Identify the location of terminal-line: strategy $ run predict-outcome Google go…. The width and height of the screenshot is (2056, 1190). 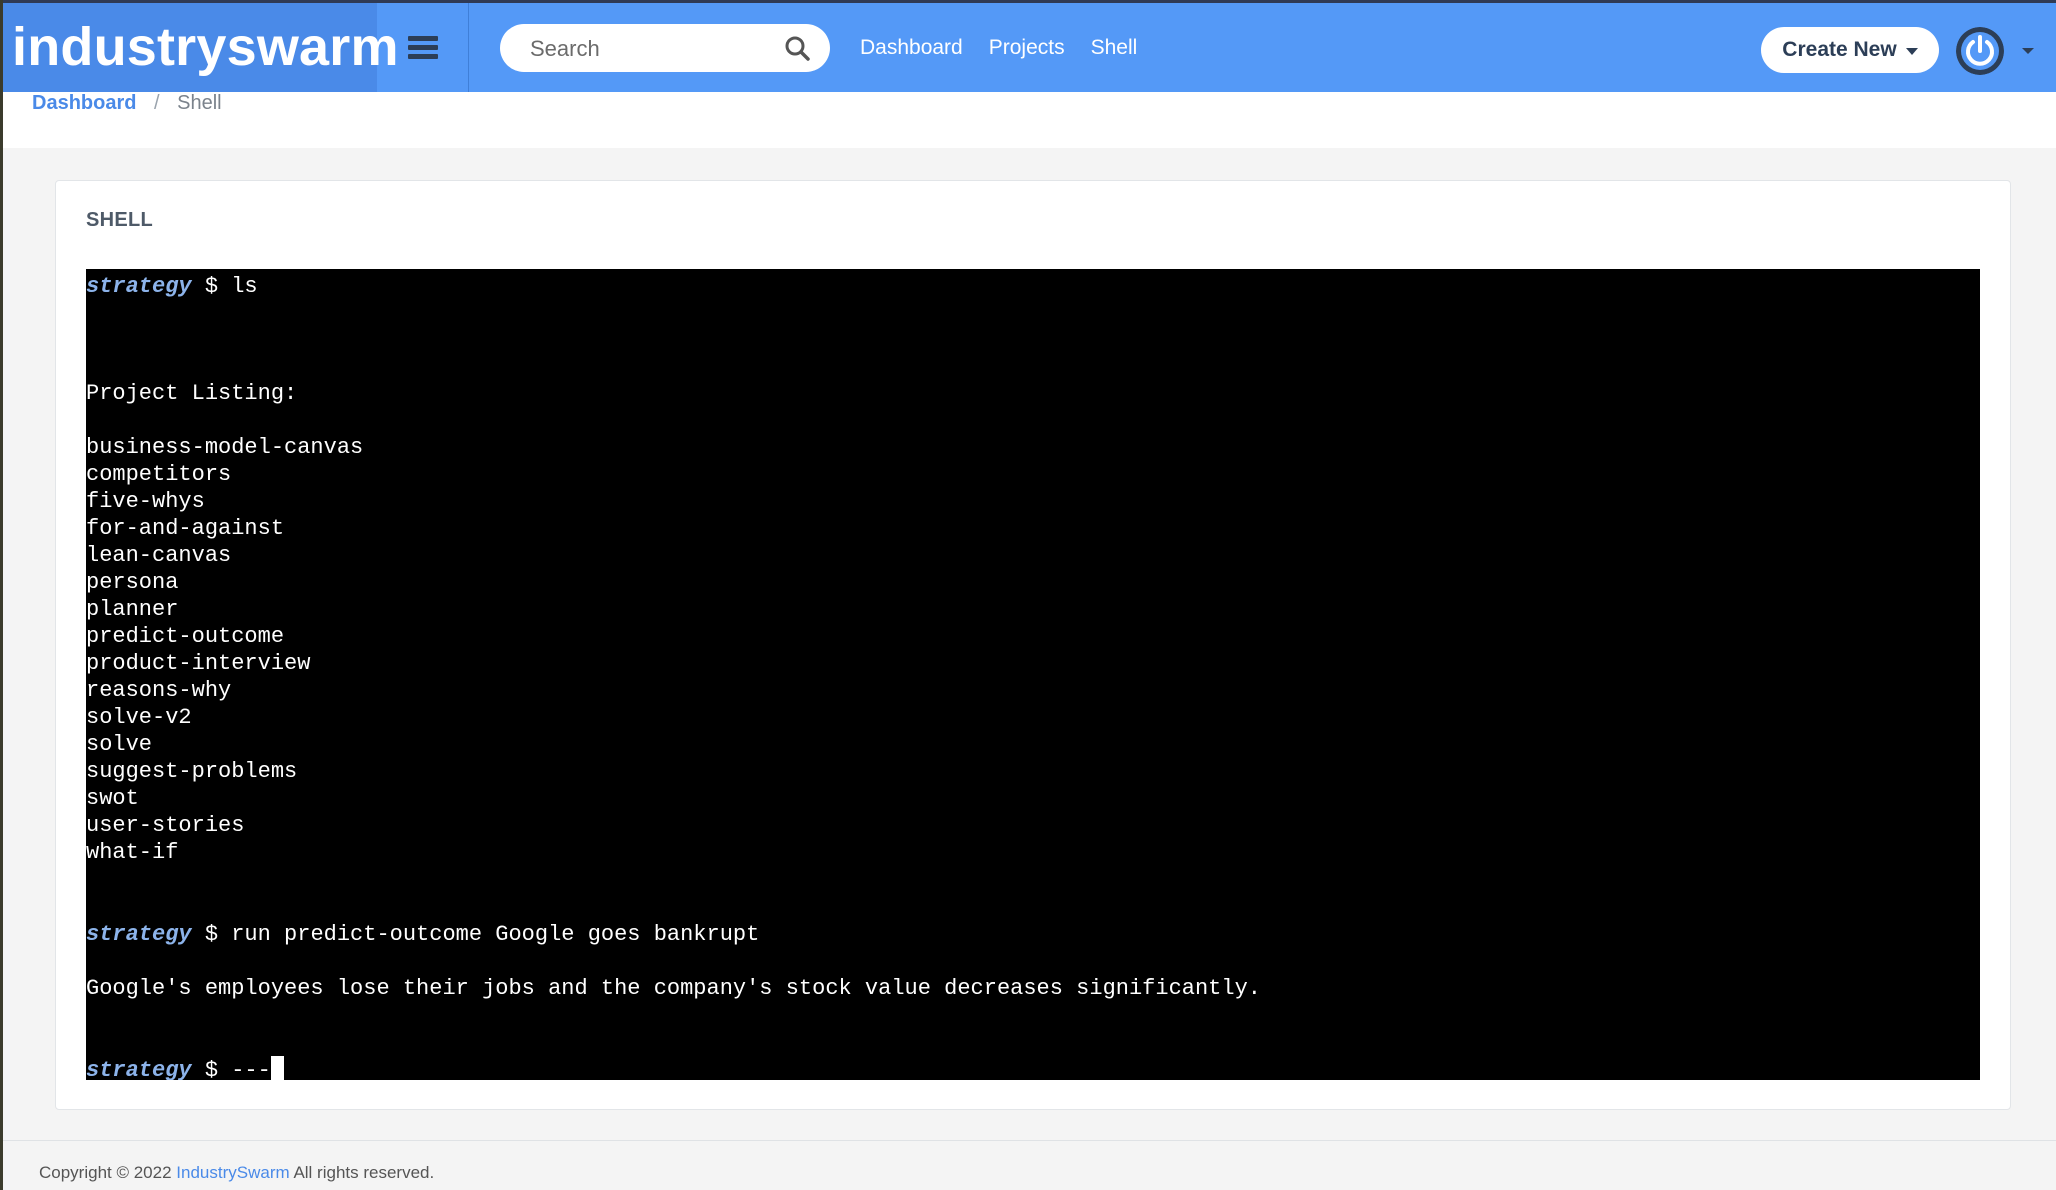
(422, 934).